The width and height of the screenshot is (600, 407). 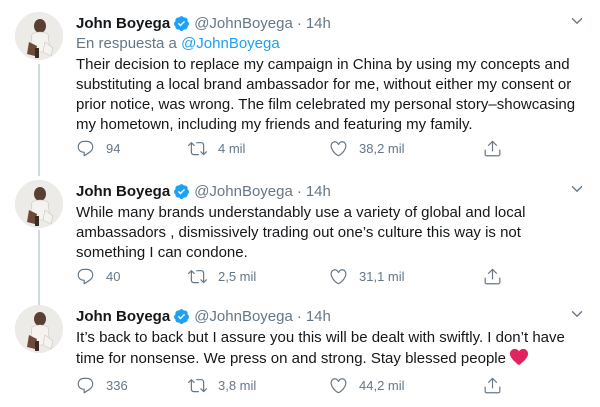 What do you see at coordinates (98, 276) in the screenshot?
I see `reply-button: 40` at bounding box center [98, 276].